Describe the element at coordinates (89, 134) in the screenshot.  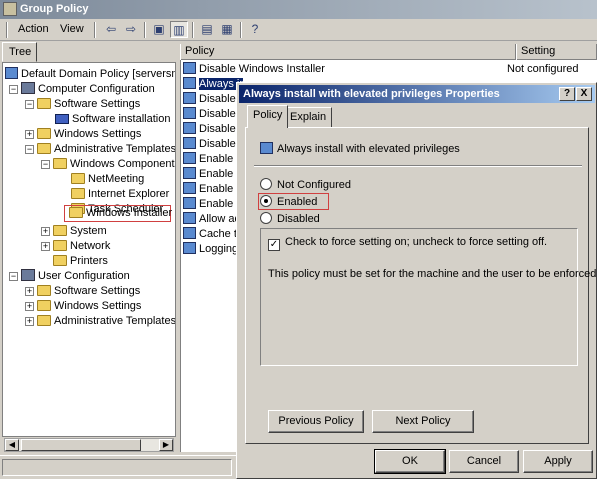
I see `tree-item-windows-settings: Windows Settings` at that location.